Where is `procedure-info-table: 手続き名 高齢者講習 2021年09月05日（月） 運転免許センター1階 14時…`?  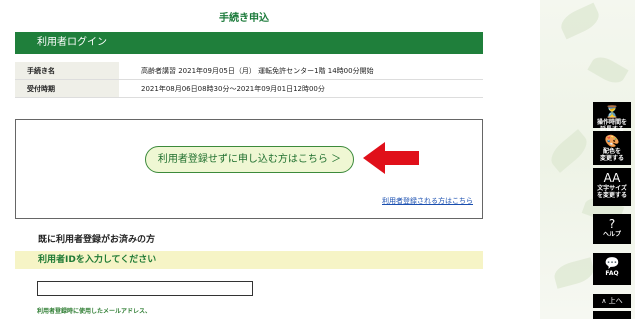
procedure-info-table: 手続き名 高齢者講習 2021年09月05日（月） 運転免許センター1階 14時… is located at coordinates (249, 80).